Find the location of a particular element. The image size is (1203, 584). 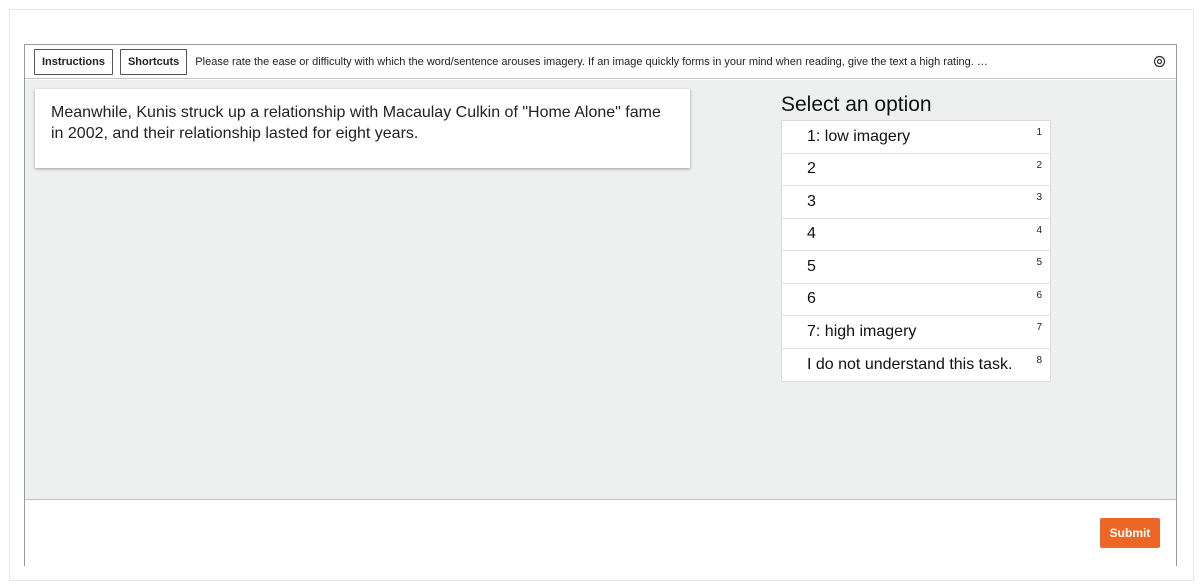

option-7: 7: high imagery 7 is located at coordinates (916, 332).